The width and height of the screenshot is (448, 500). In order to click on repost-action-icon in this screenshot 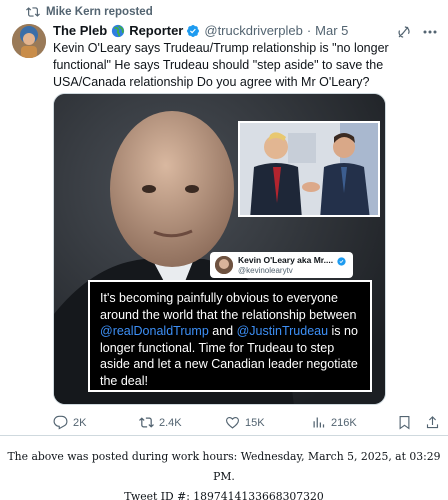, I will do `click(146, 422)`.